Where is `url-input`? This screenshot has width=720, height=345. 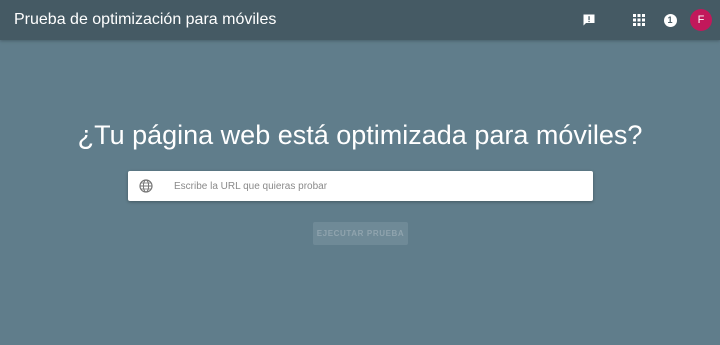 url-input is located at coordinates (379, 186).